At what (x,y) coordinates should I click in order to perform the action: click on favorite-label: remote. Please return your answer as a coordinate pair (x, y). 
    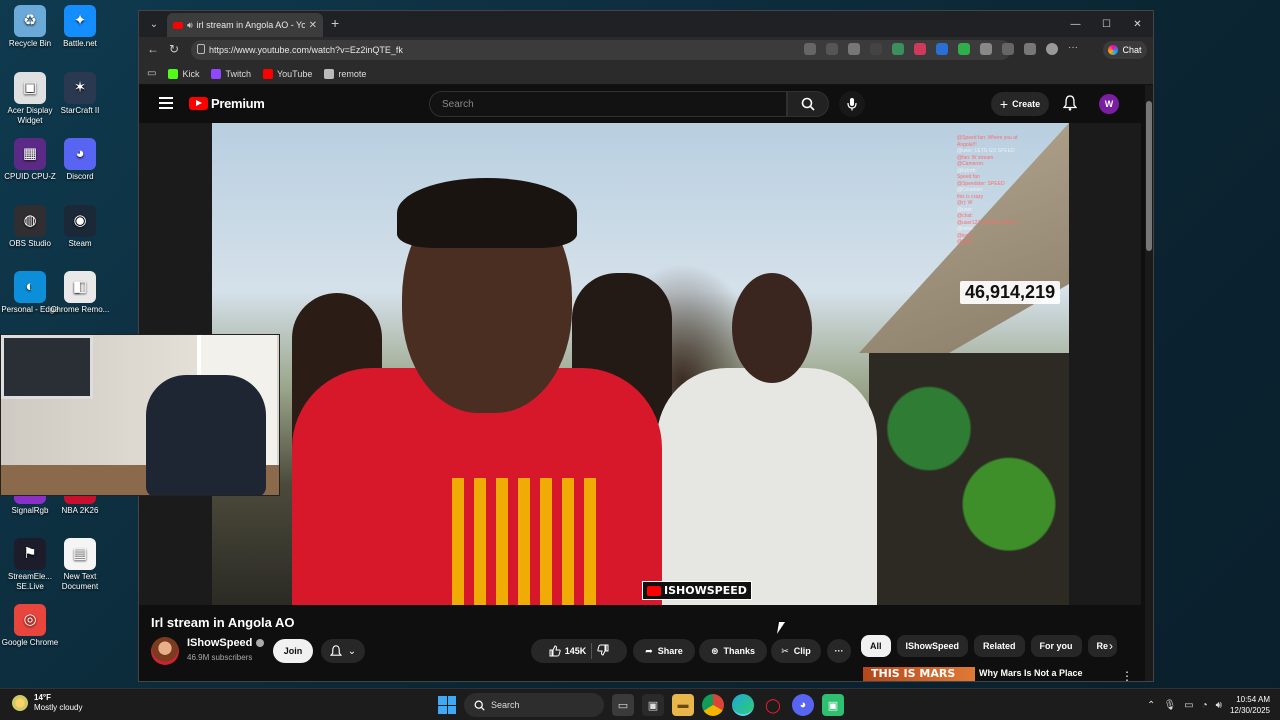
    Looking at the image, I should click on (352, 73).